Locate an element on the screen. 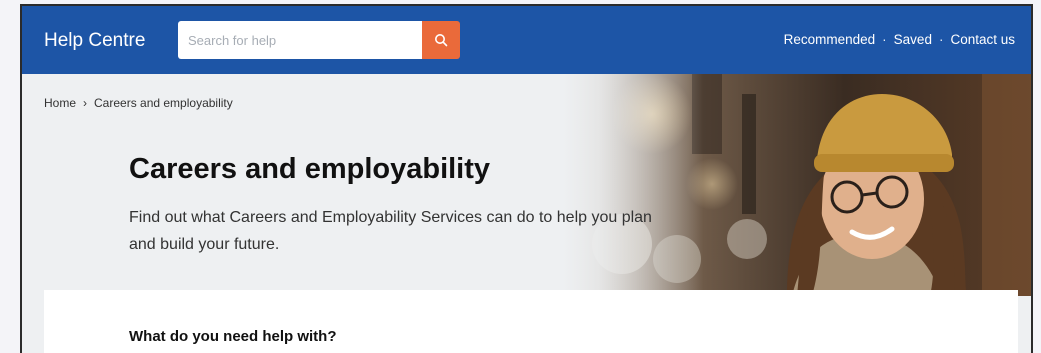 The image size is (1041, 353). search-button is located at coordinates (441, 40).